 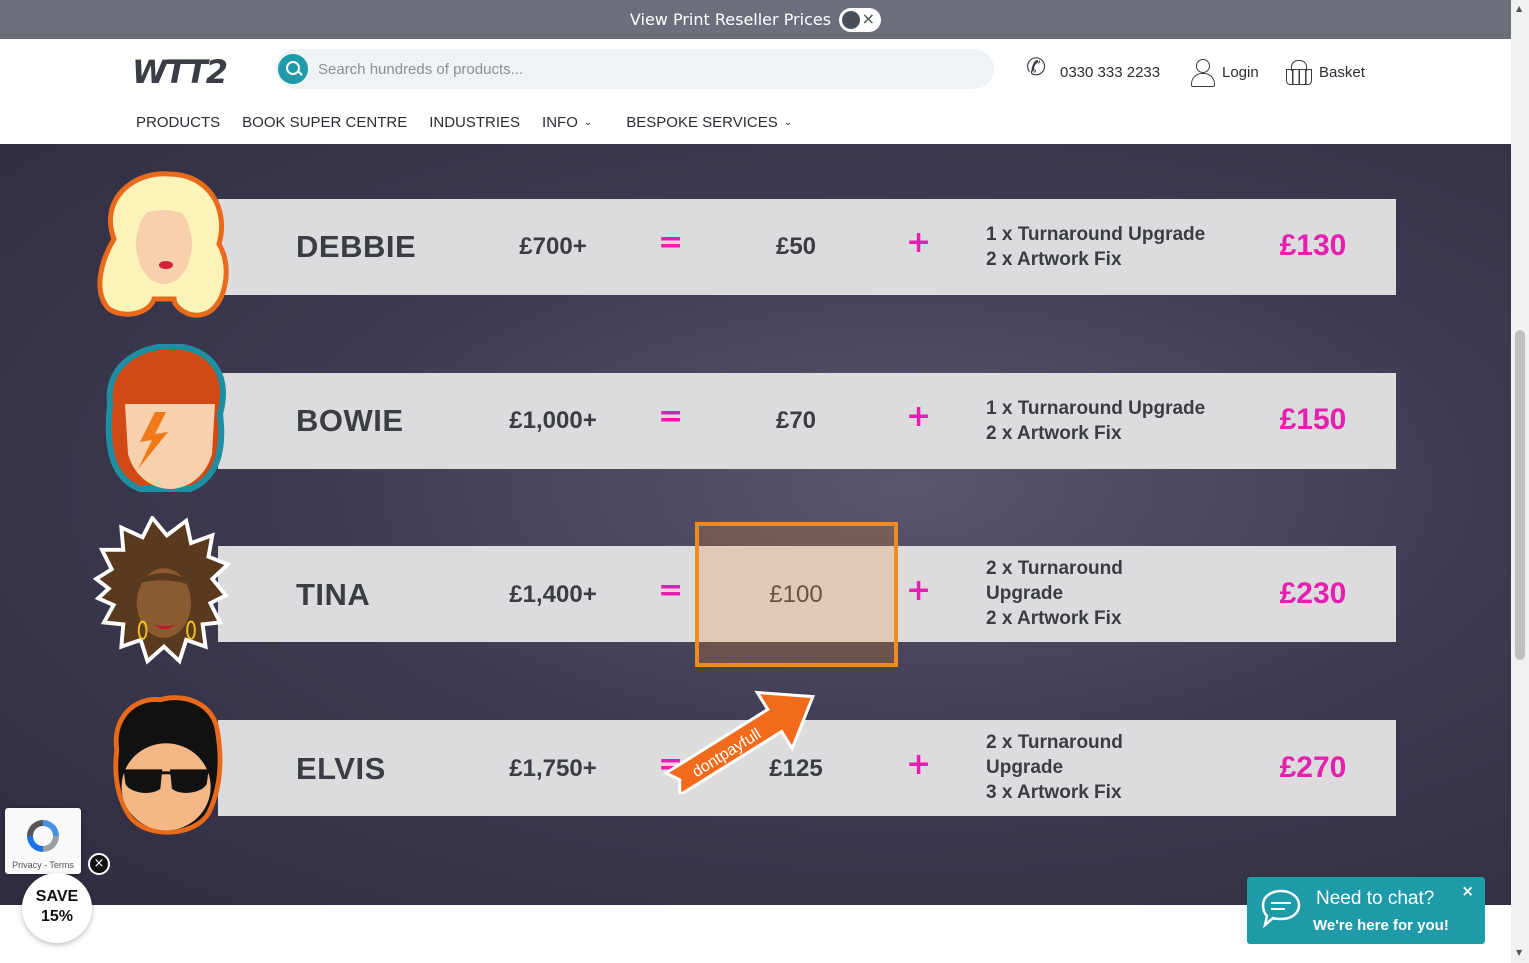 What do you see at coordinates (1298, 72) in the screenshot?
I see `basket-icon` at bounding box center [1298, 72].